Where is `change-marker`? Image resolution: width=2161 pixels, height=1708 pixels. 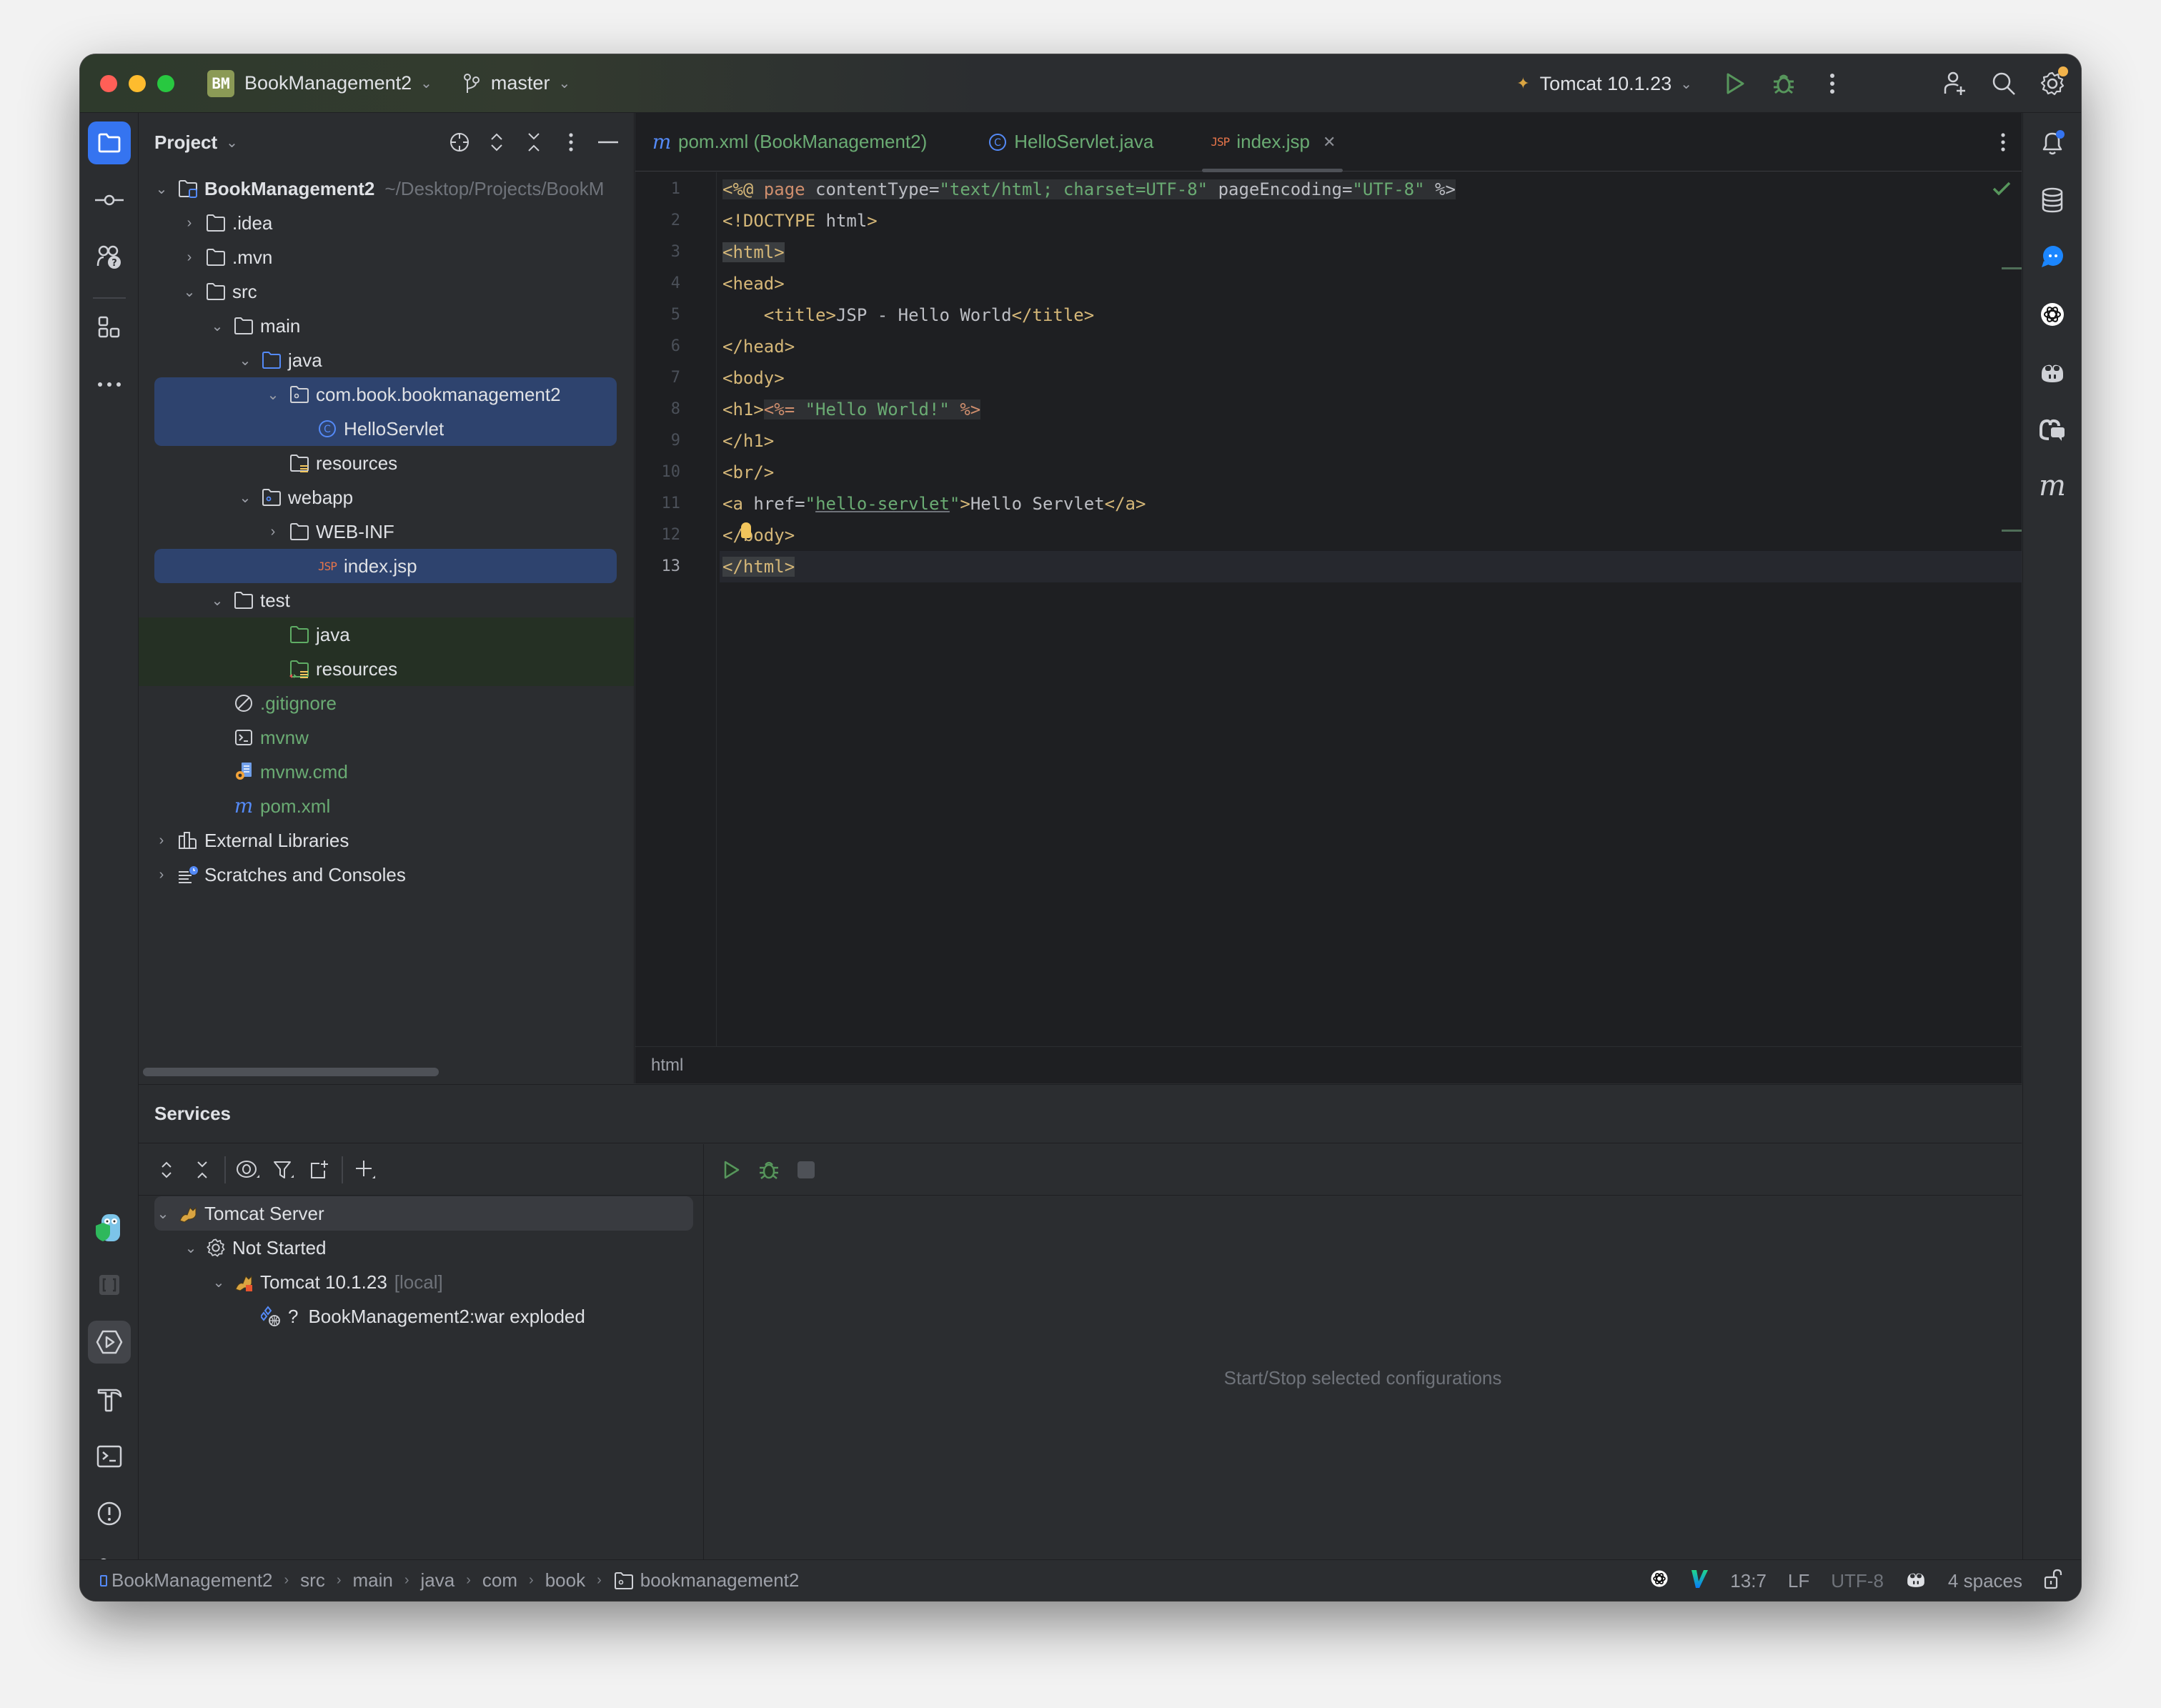
change-marker is located at coordinates (2012, 531).